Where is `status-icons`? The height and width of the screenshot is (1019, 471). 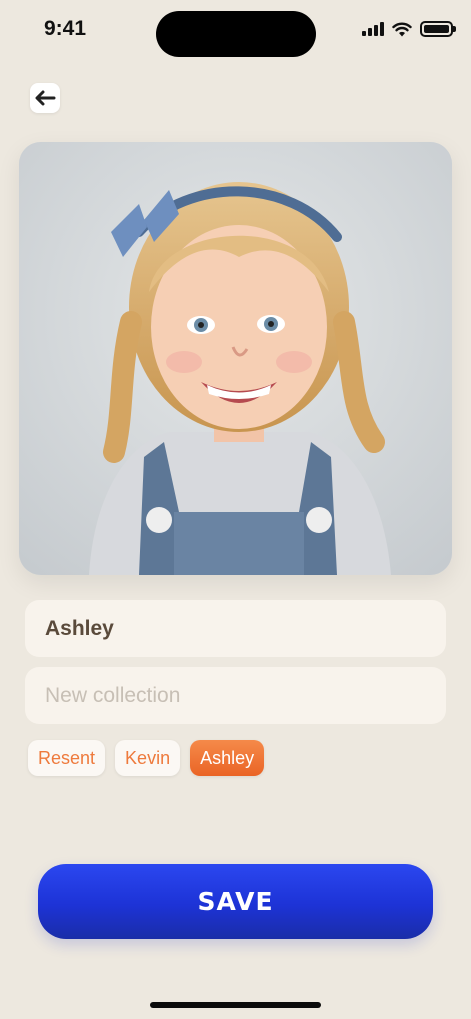
status-icons is located at coordinates (409, 29).